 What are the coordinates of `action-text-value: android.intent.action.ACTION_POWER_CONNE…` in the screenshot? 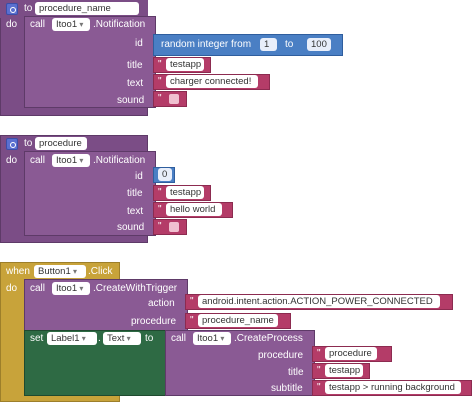 It's located at (319, 301).